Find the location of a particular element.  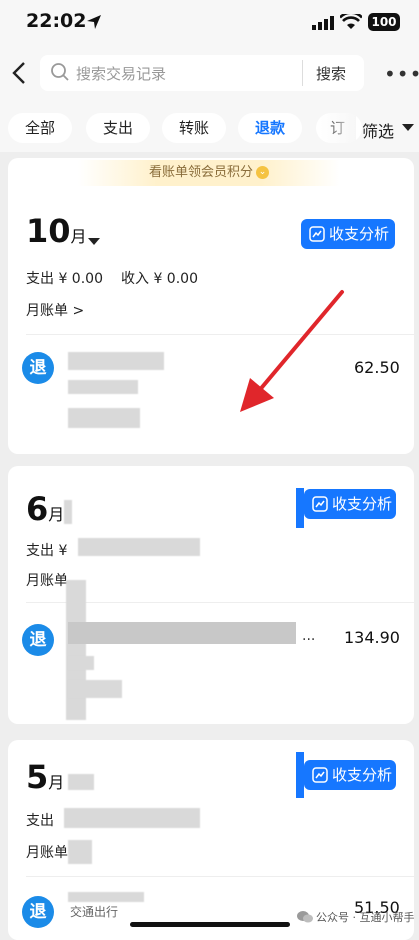

filter-chip-refund: 退款 is located at coordinates (270, 128).